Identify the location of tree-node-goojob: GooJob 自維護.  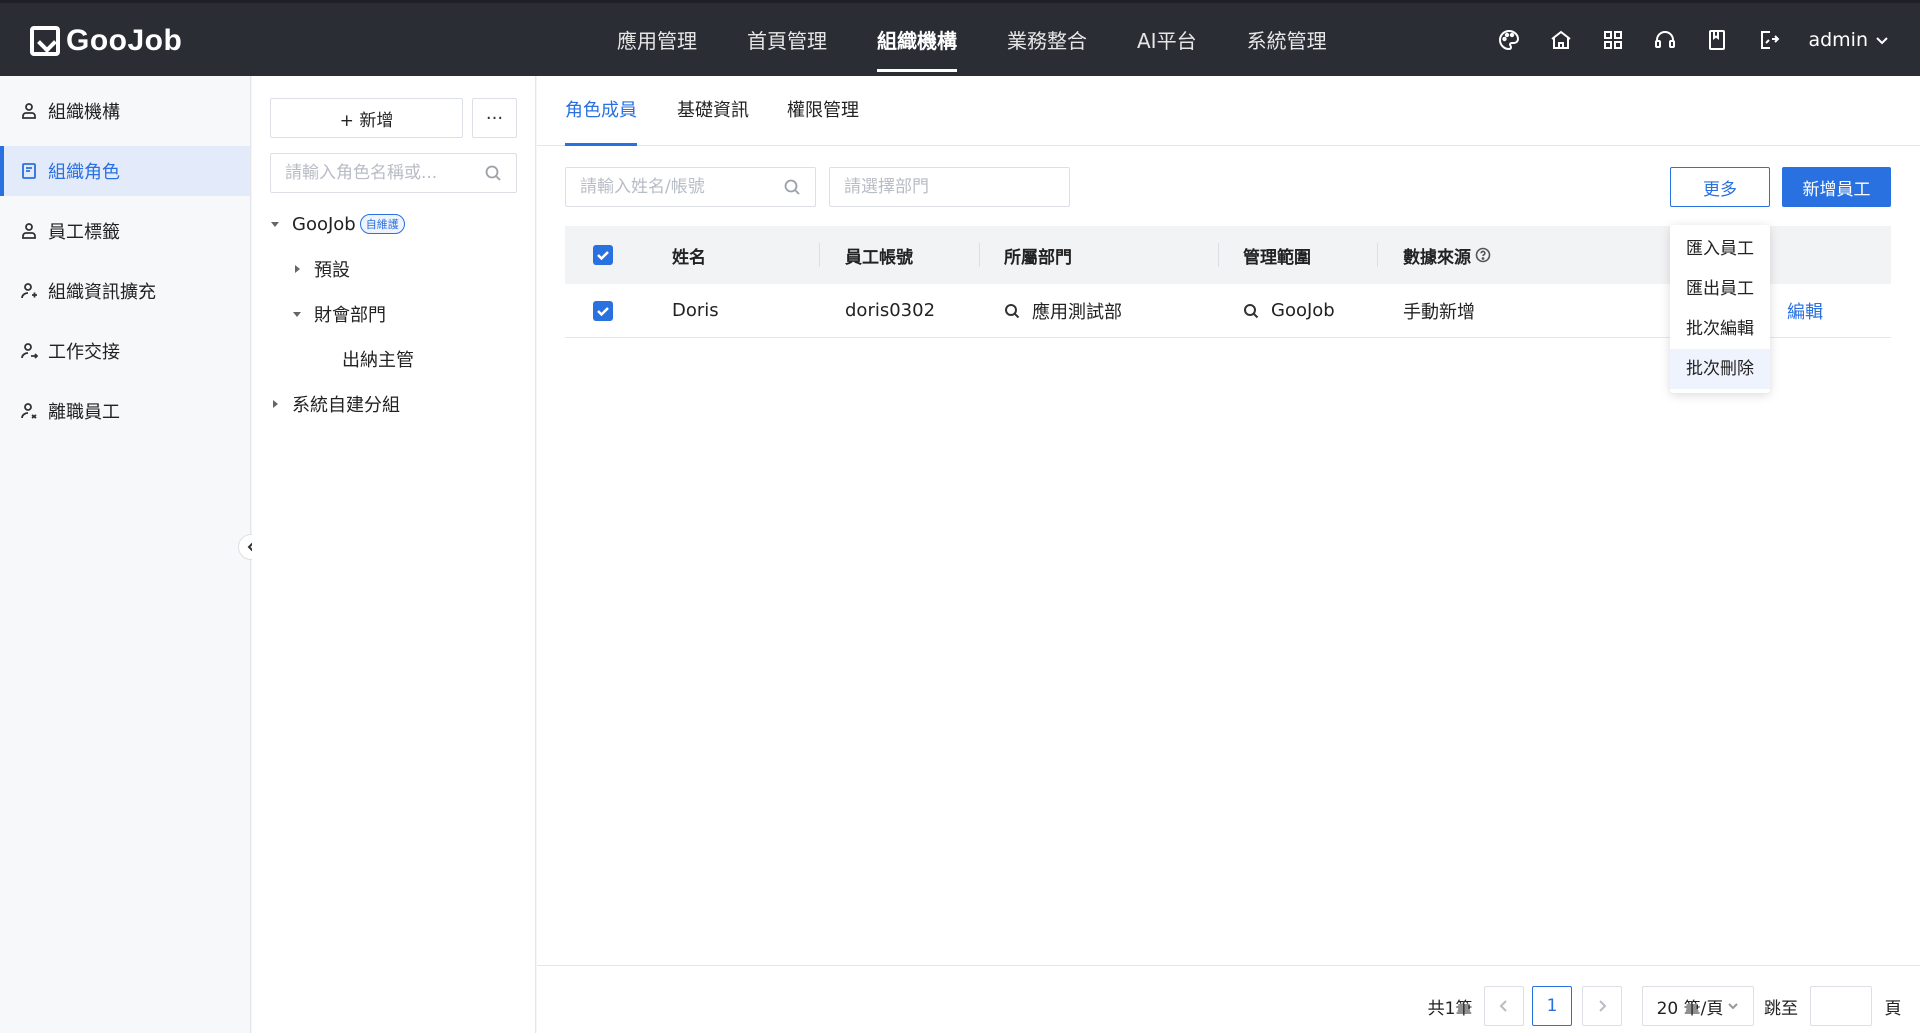
(337, 224).